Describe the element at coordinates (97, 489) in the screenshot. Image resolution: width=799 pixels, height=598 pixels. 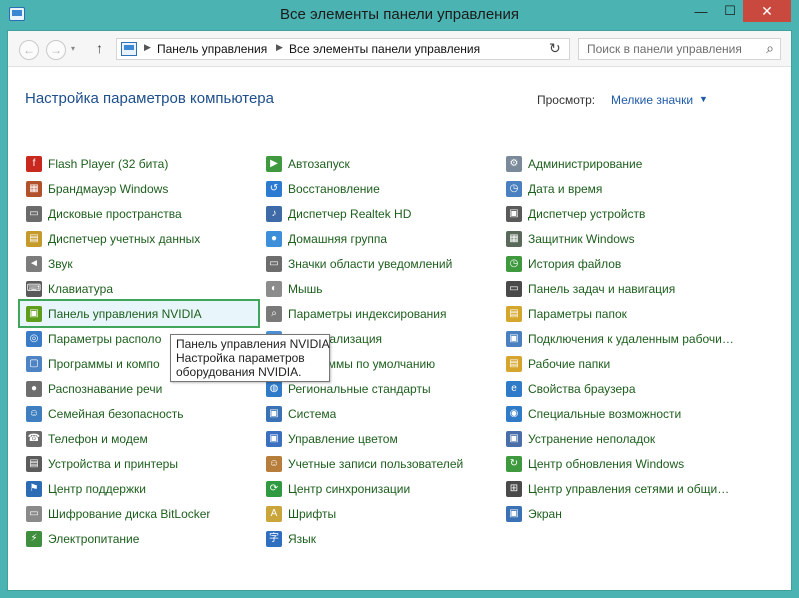
I see `control-panel-item-label: Центр поддержки` at that location.